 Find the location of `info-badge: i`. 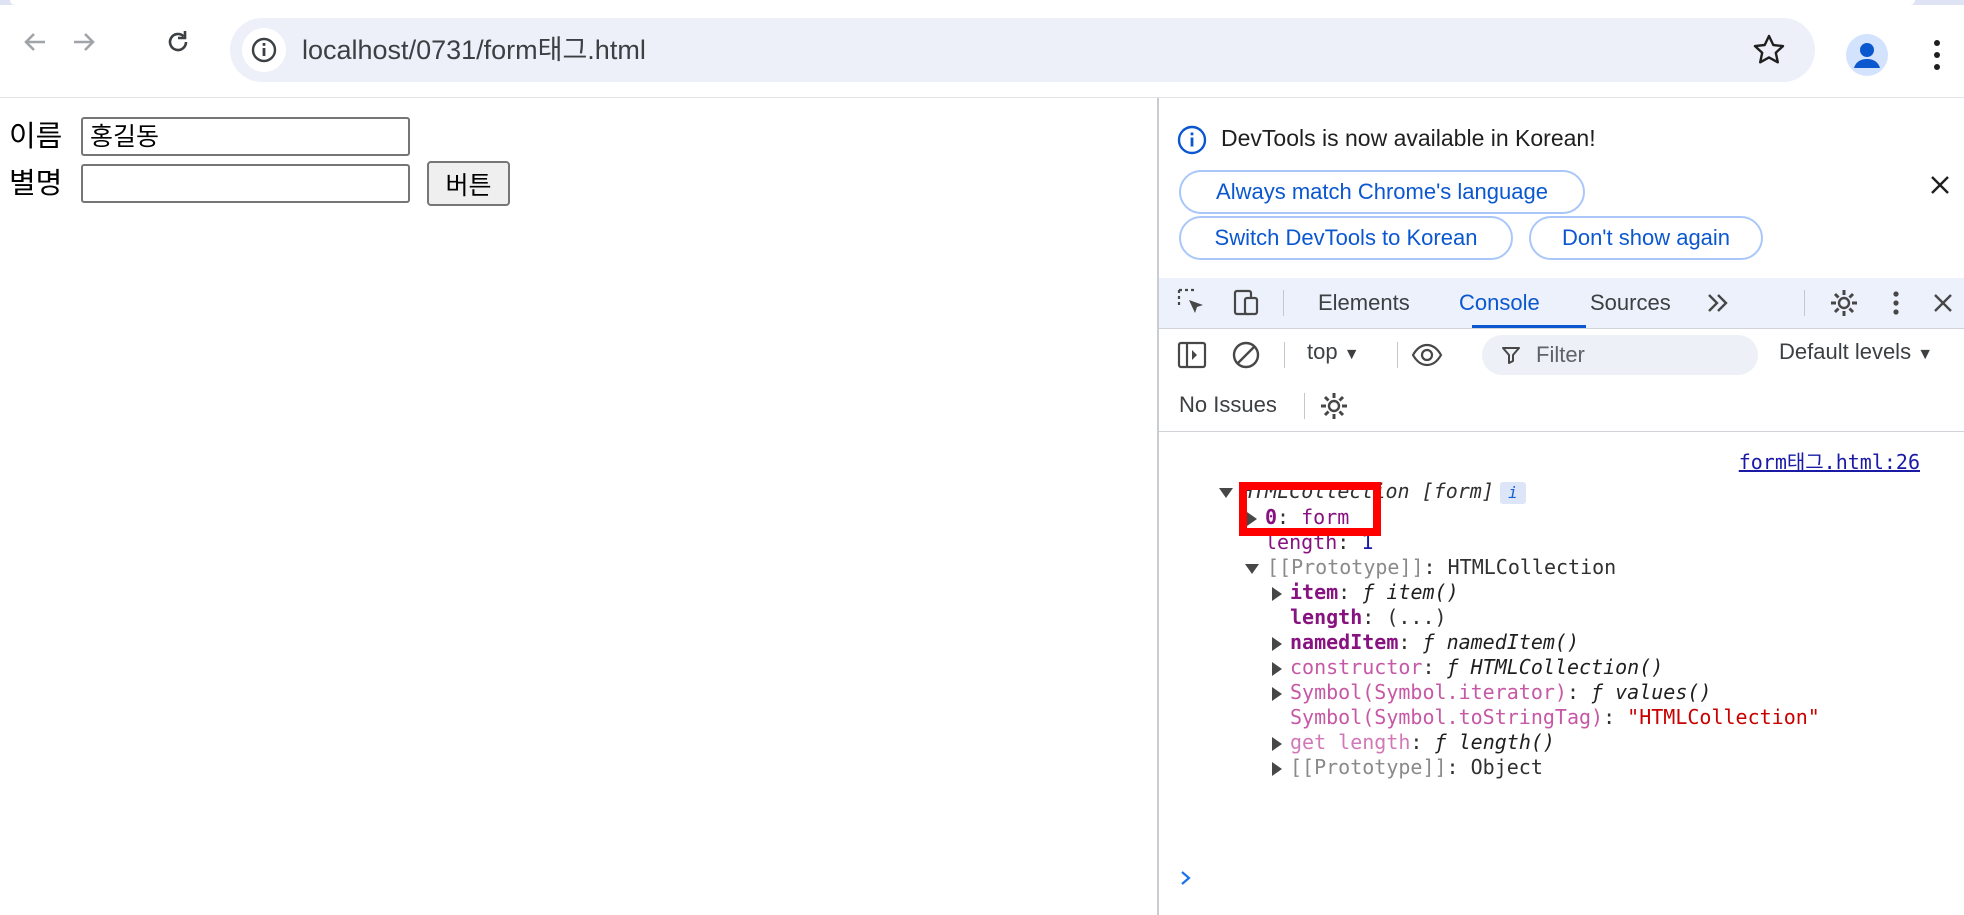

info-badge: i is located at coordinates (1512, 493).